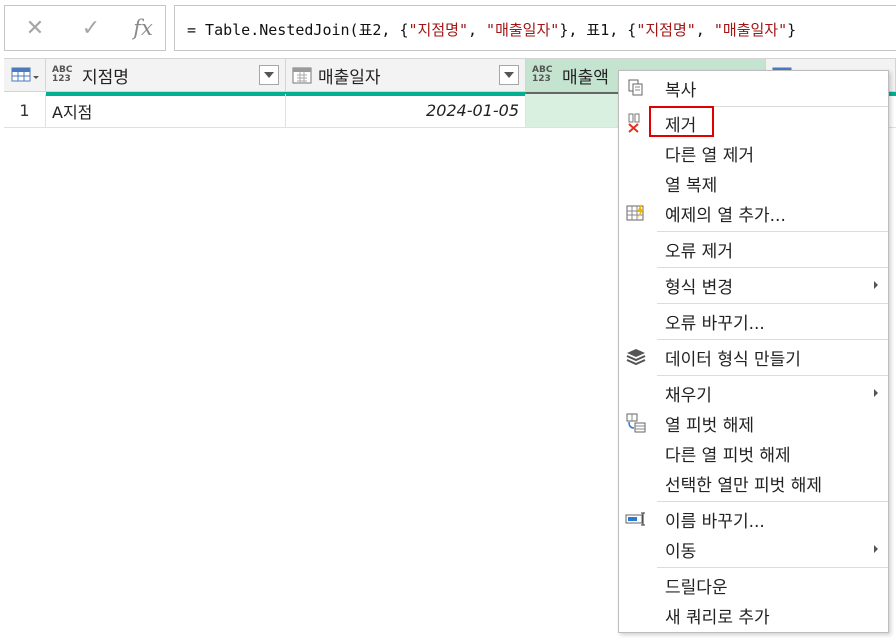 The width and height of the screenshot is (896, 641). Describe the element at coordinates (143, 28) in the screenshot. I see `fx-icon: fx` at that location.